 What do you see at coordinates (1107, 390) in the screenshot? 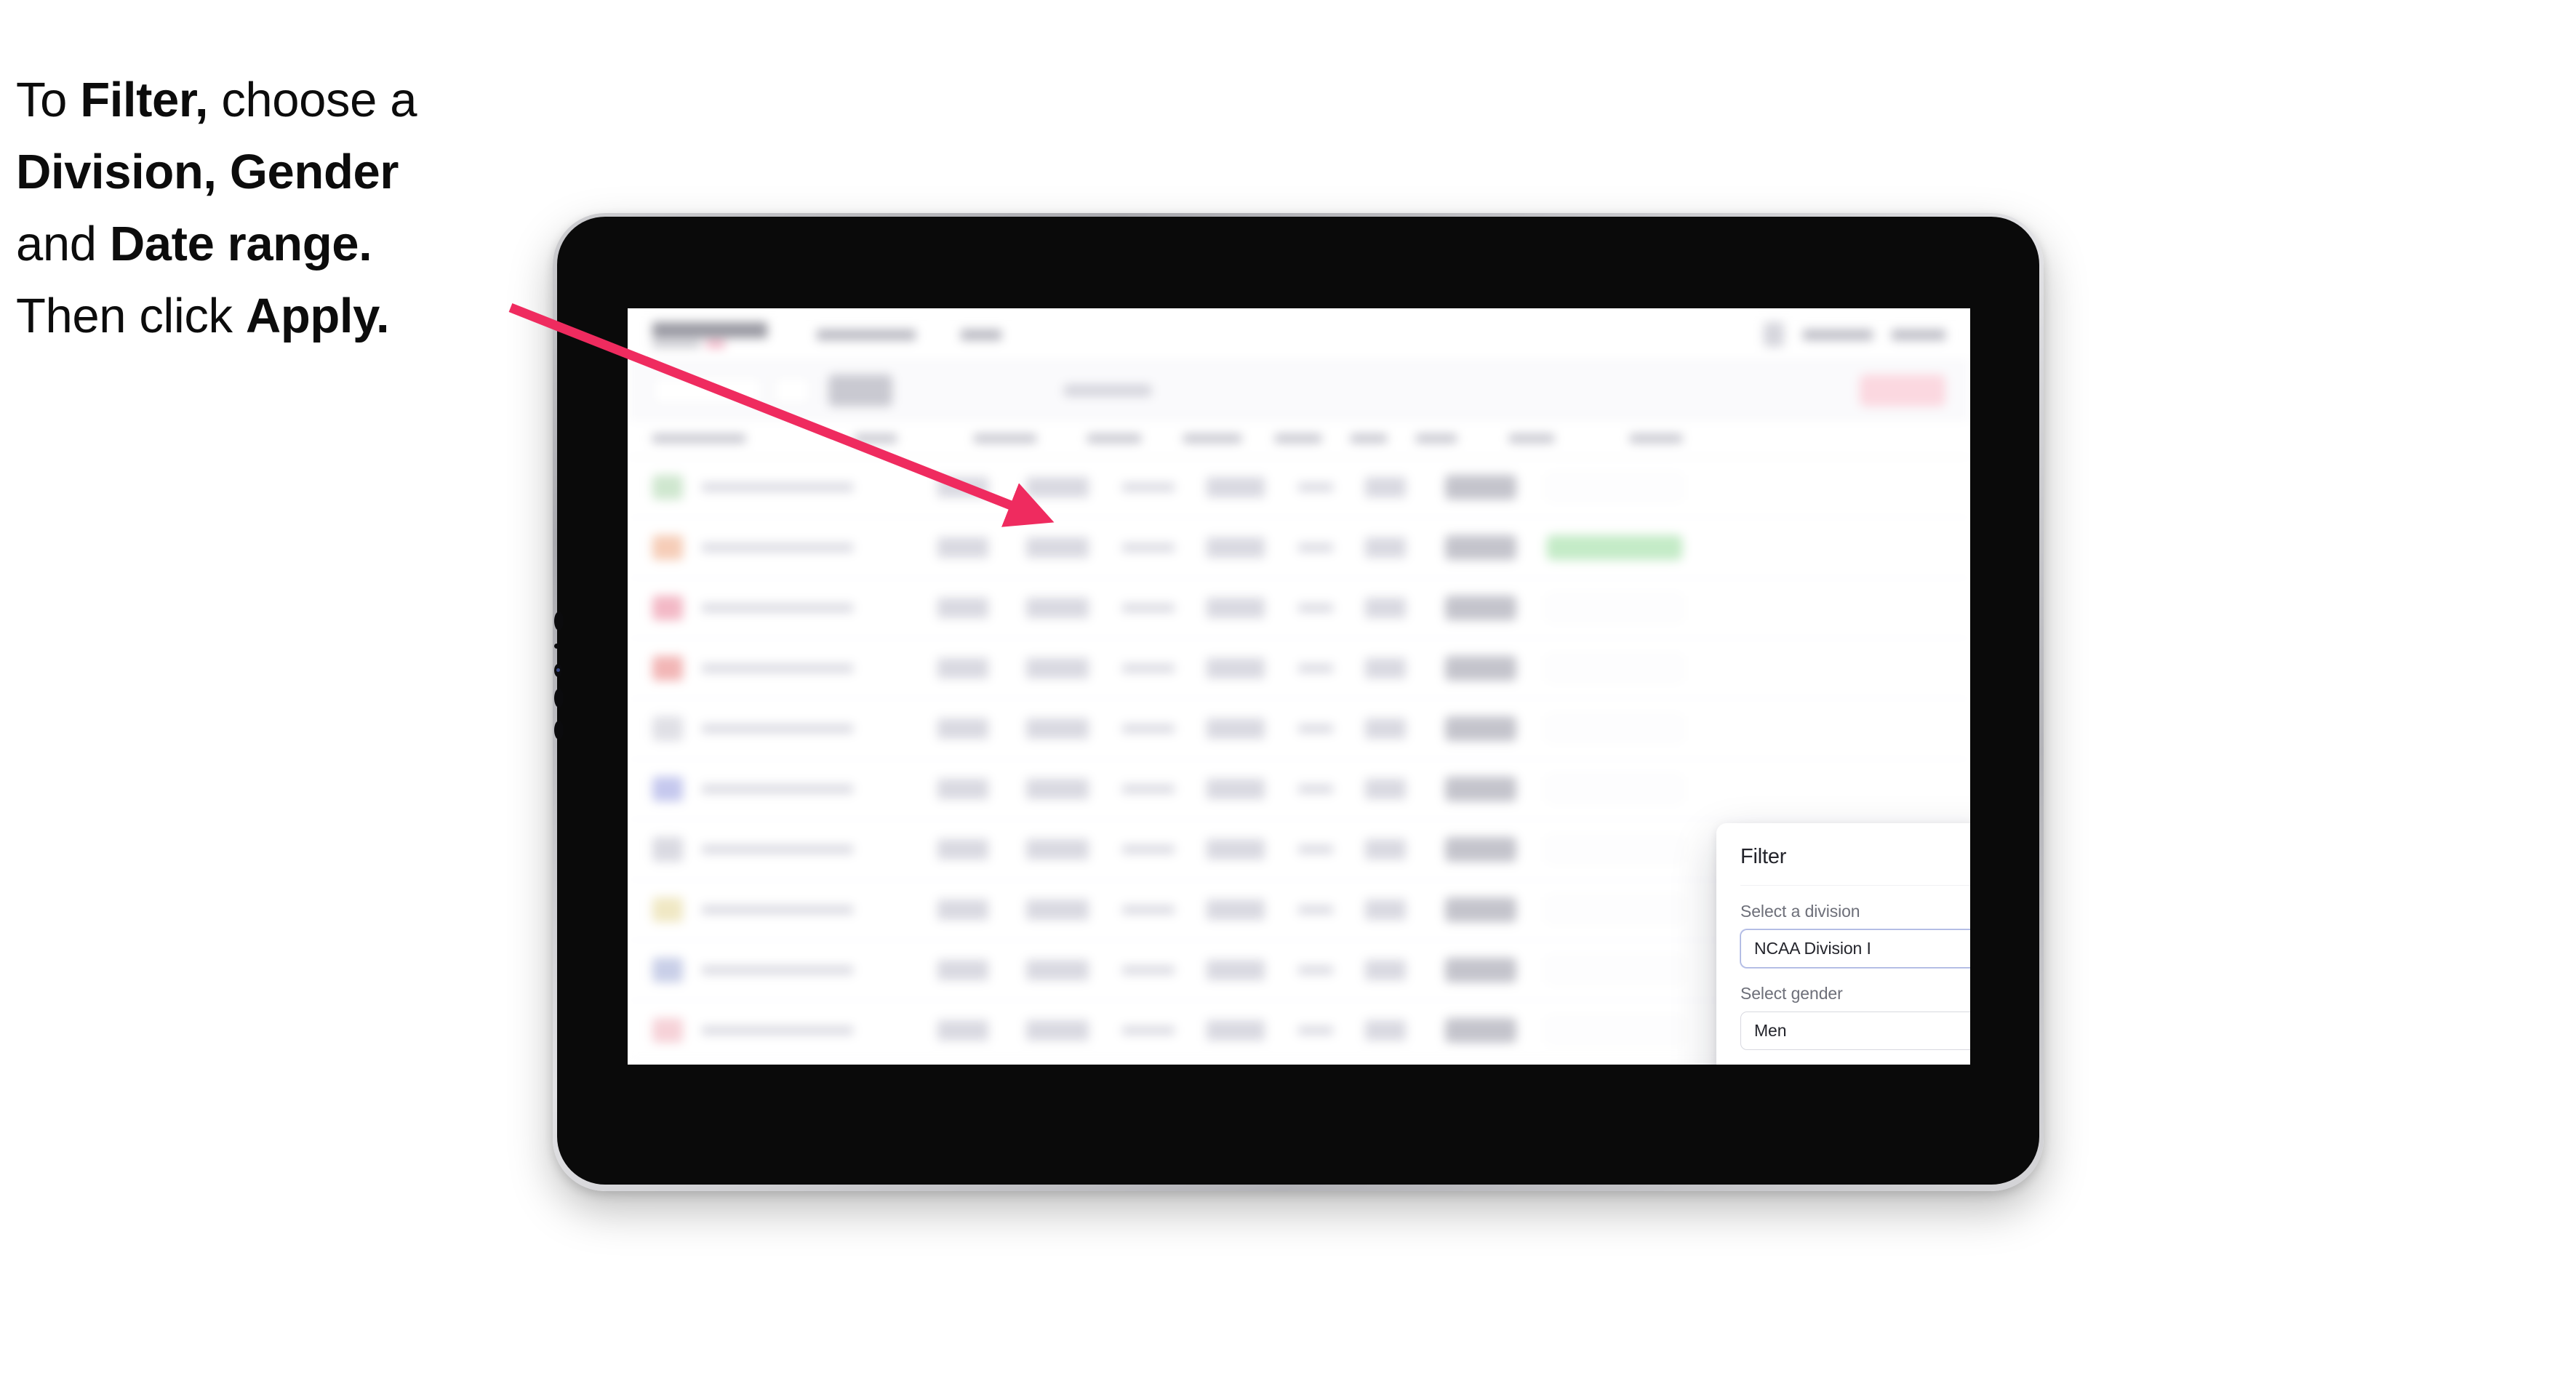
I see `toolbar-search-input` at bounding box center [1107, 390].